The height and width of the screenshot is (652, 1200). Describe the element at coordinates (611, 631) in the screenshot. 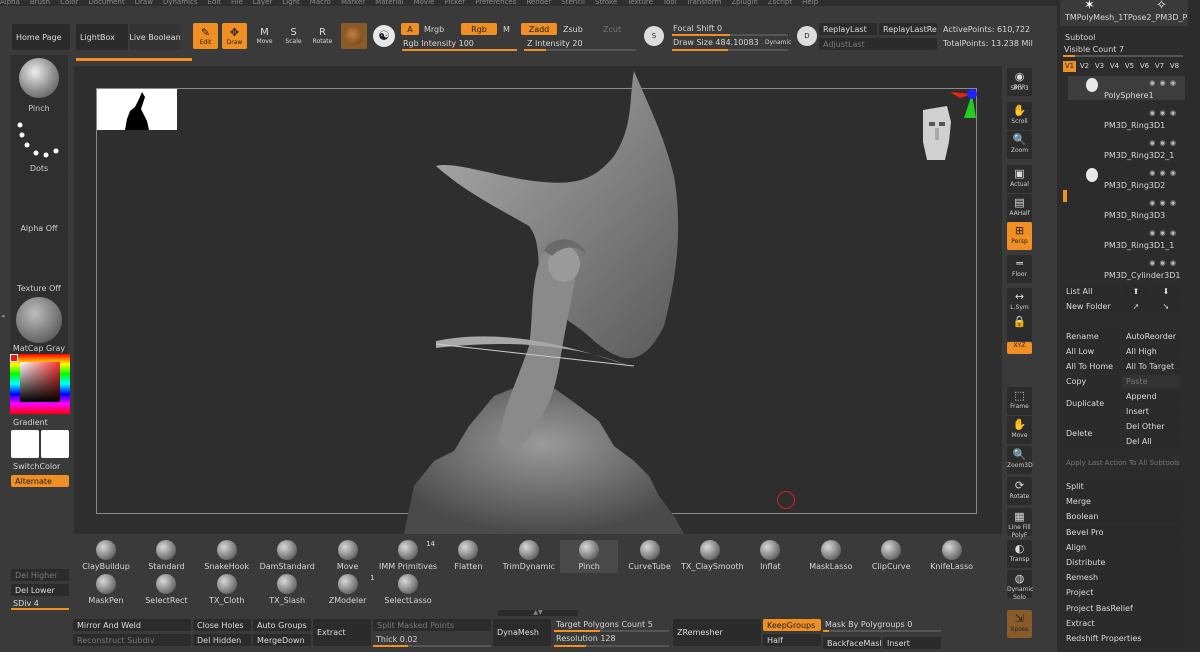

I see `target-polygons-slider` at that location.